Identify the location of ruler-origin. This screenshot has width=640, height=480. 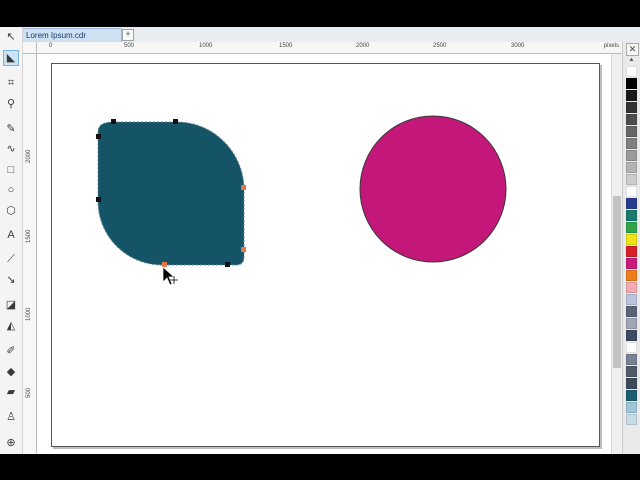
(30, 48).